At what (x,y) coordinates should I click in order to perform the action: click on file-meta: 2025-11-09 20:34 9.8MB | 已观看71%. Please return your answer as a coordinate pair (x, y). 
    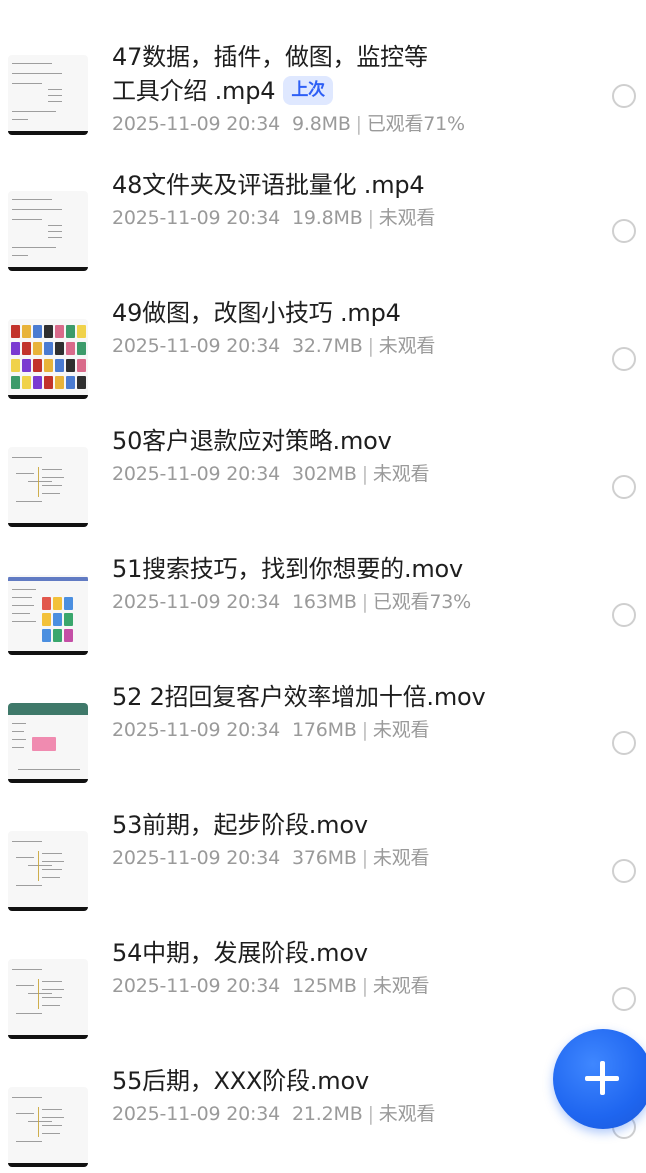
    Looking at the image, I should click on (347, 124).